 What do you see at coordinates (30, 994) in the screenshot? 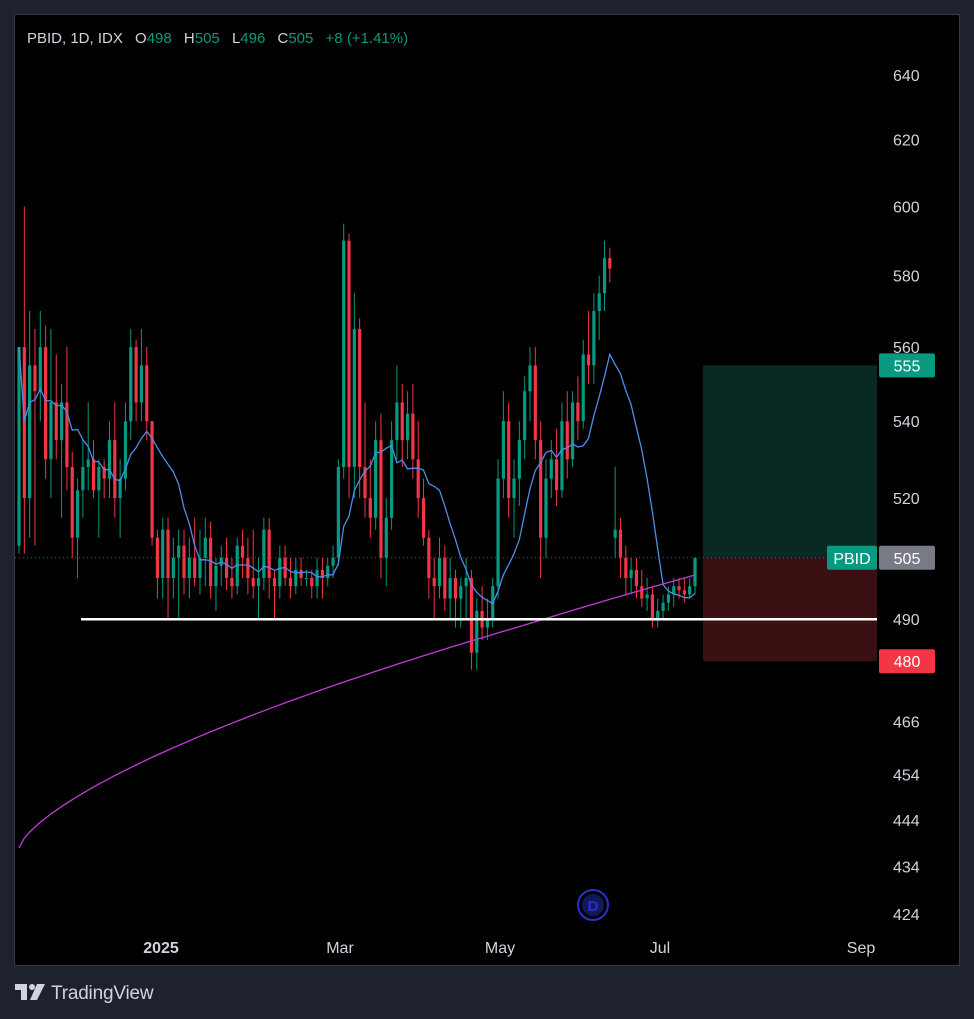
I see `tradingview-logo-icon` at bounding box center [30, 994].